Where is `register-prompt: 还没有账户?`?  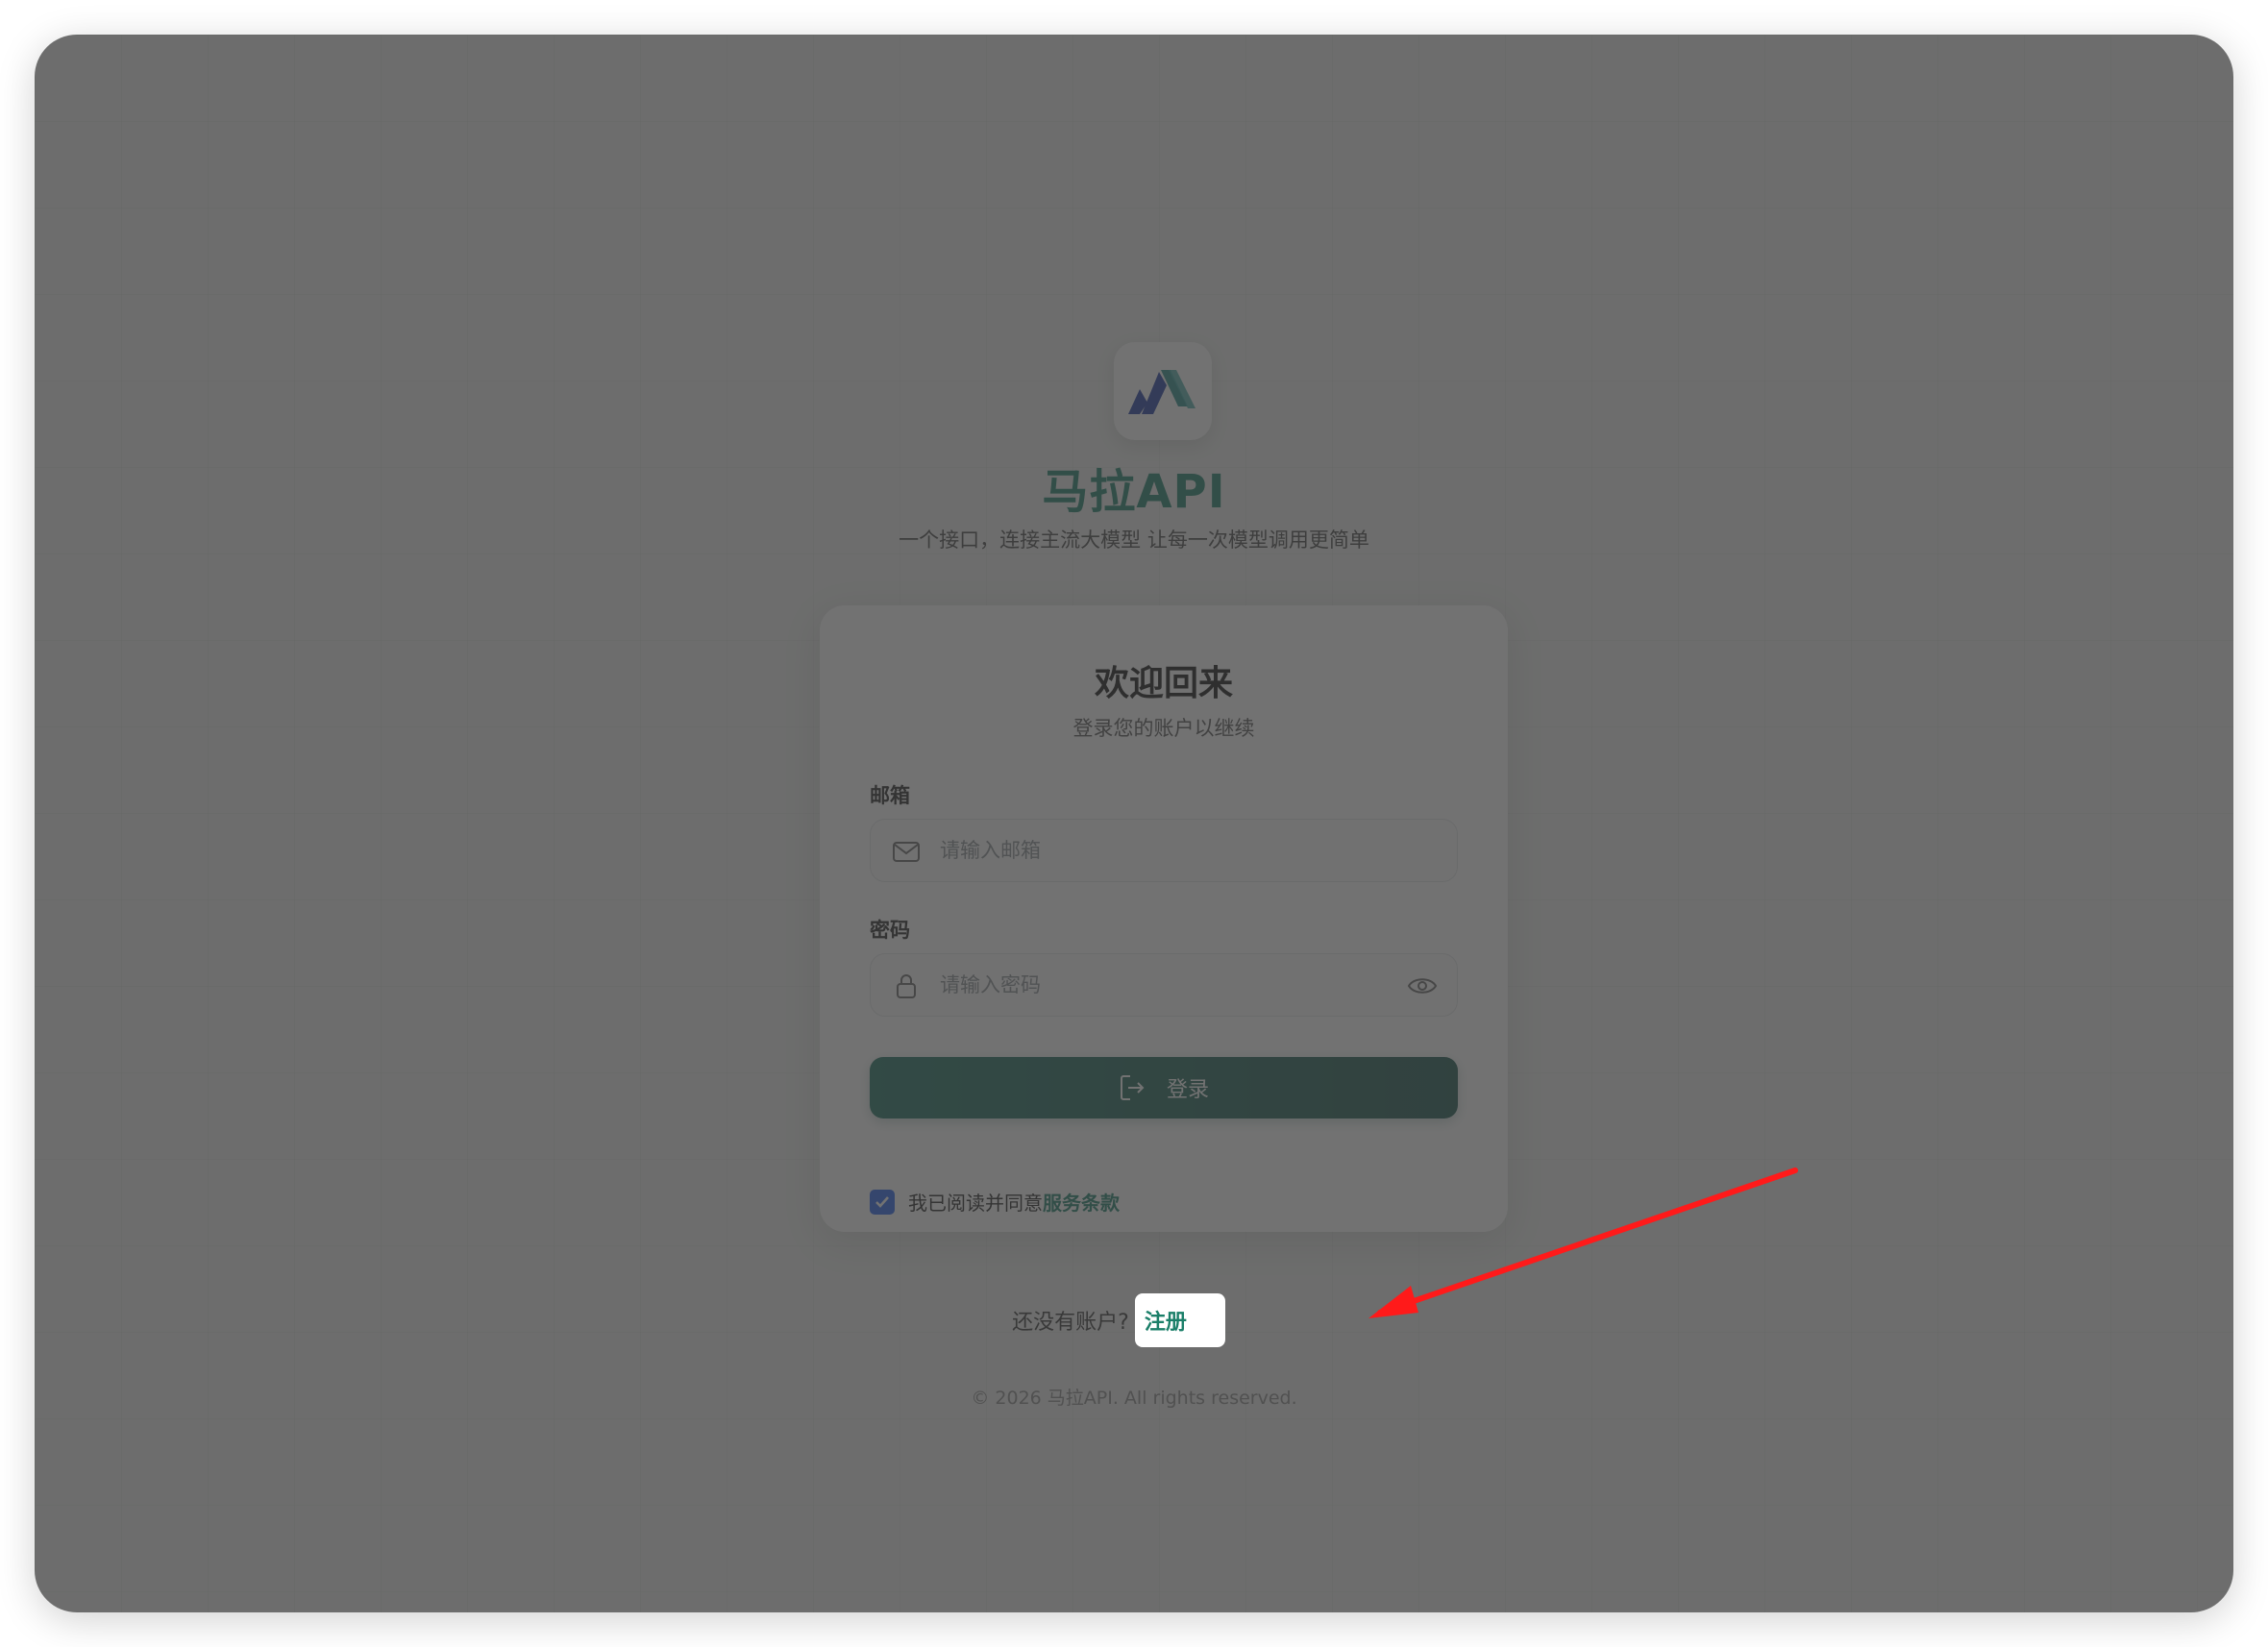 register-prompt: 还没有账户? is located at coordinates (1070, 1323).